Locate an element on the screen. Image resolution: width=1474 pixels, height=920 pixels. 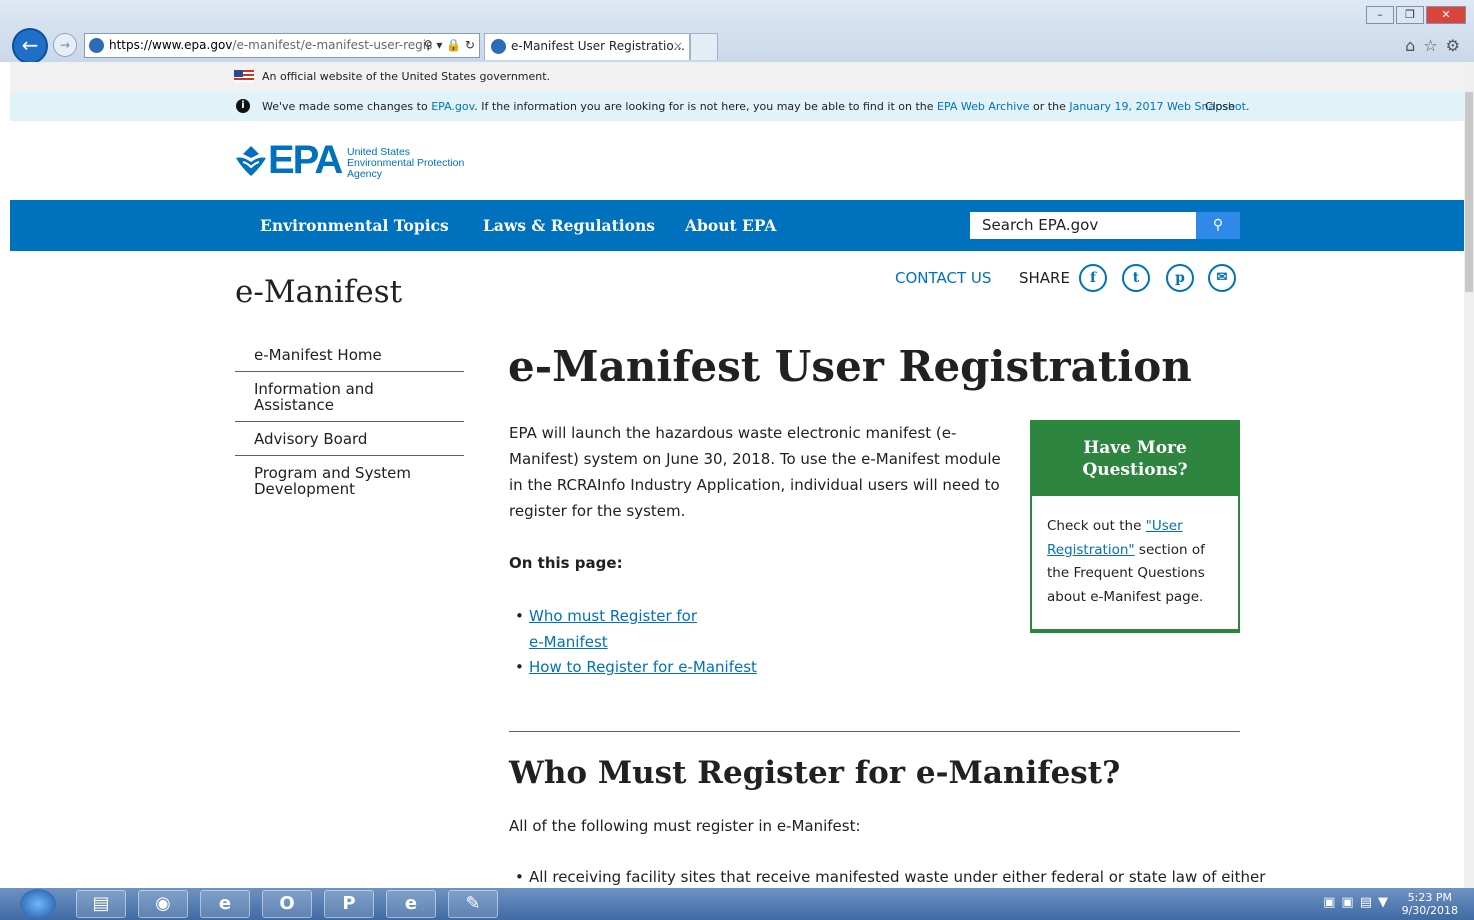
sidenav-item-advisory-board: Advisory Board is located at coordinates (349, 439).